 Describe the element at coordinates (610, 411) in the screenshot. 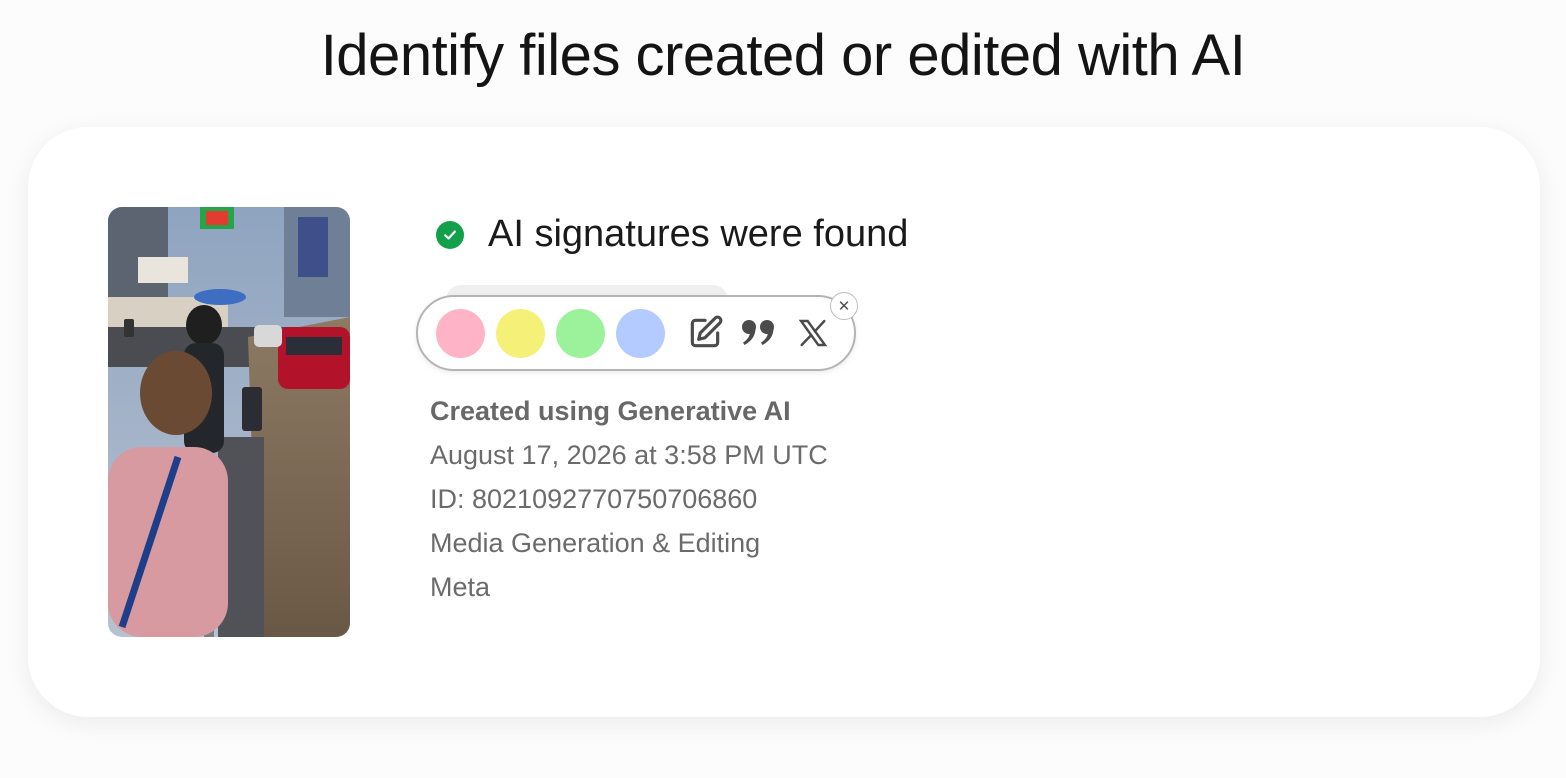

I see `created-label: Created using Generative AI` at that location.